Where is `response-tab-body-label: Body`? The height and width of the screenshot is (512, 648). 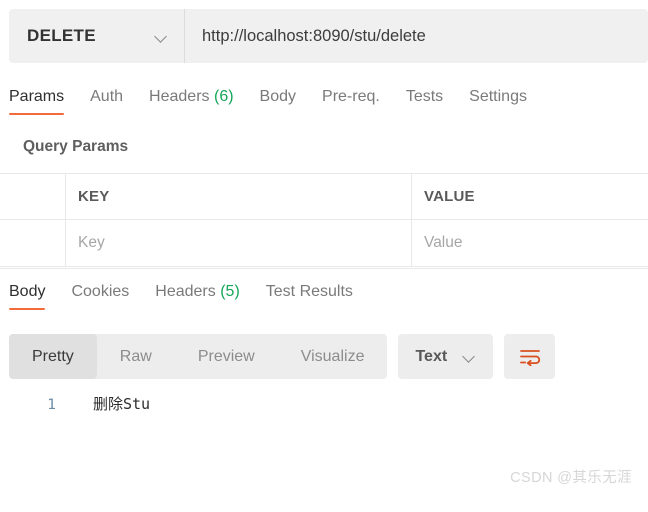 response-tab-body-label: Body is located at coordinates (27, 291).